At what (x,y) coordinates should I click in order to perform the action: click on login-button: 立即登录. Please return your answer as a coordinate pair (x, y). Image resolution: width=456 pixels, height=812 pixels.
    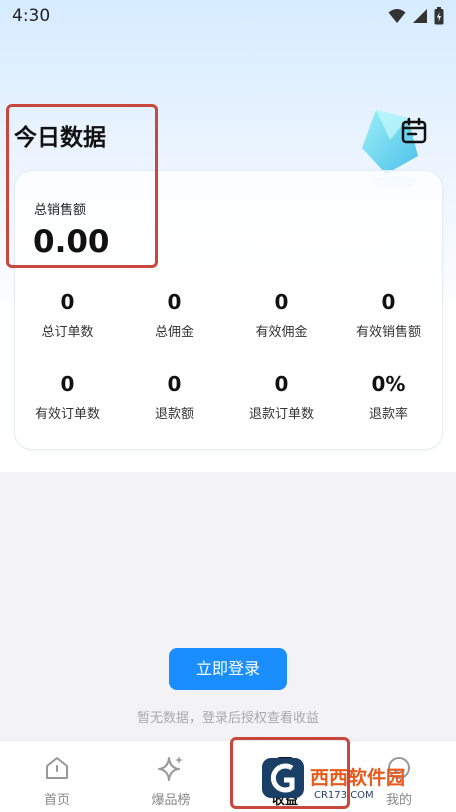
    Looking at the image, I should click on (228, 669).